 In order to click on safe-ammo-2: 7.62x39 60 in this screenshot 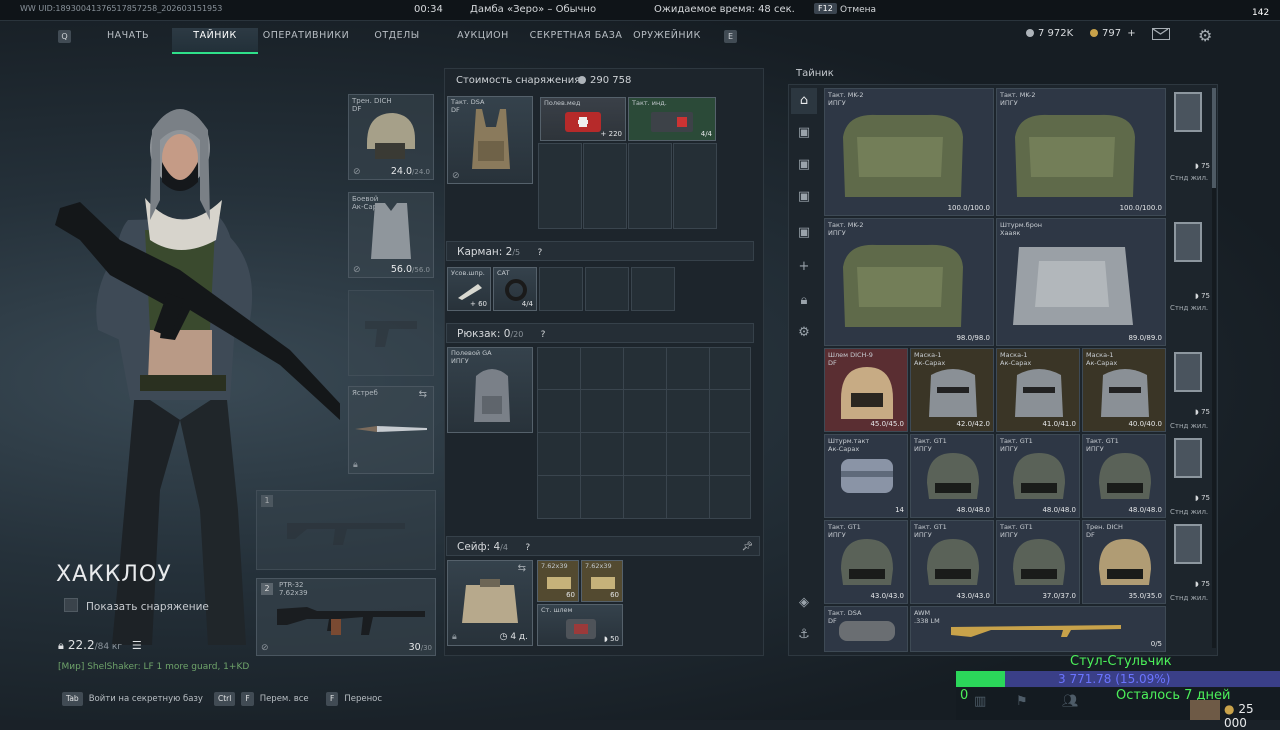, I will do `click(602, 581)`.